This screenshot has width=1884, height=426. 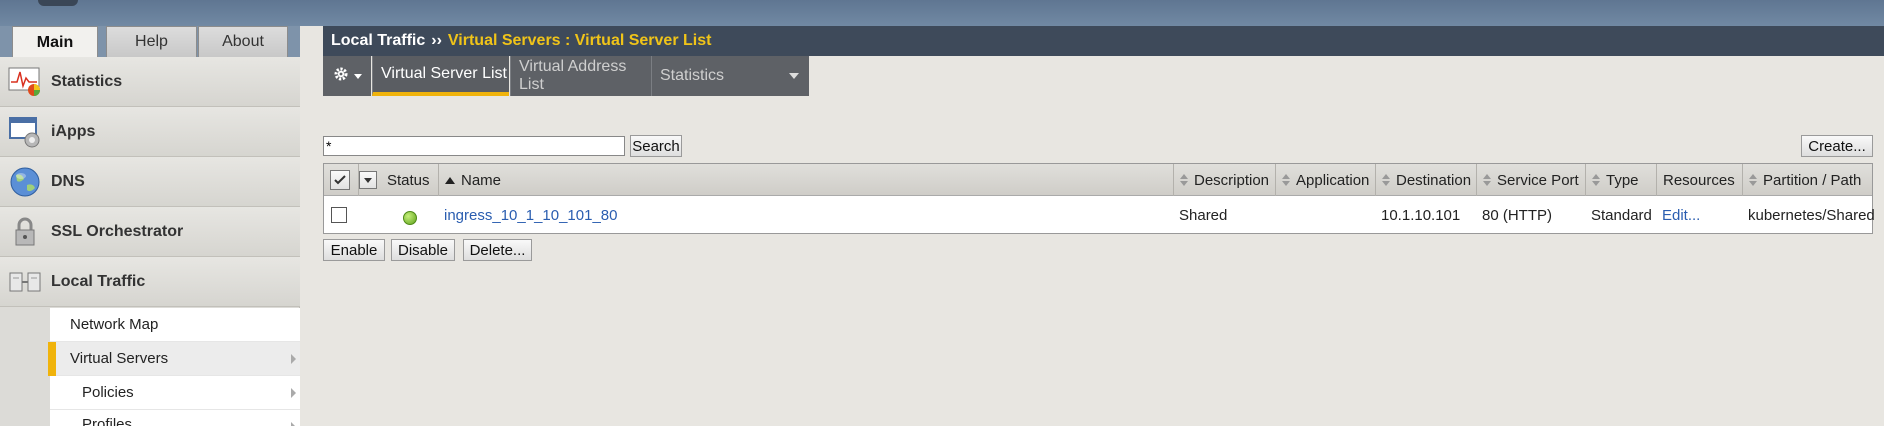 I want to click on column-header-status: Status, so click(x=410, y=180).